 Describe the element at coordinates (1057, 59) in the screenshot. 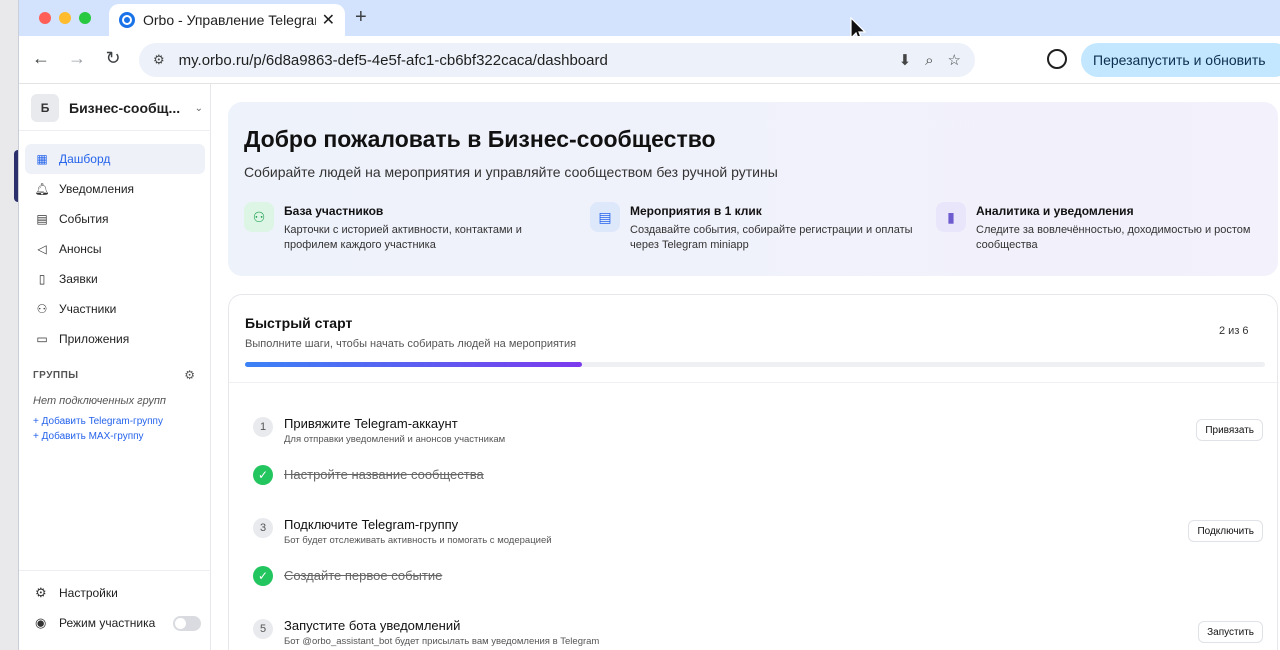

I see `profile-icon` at that location.